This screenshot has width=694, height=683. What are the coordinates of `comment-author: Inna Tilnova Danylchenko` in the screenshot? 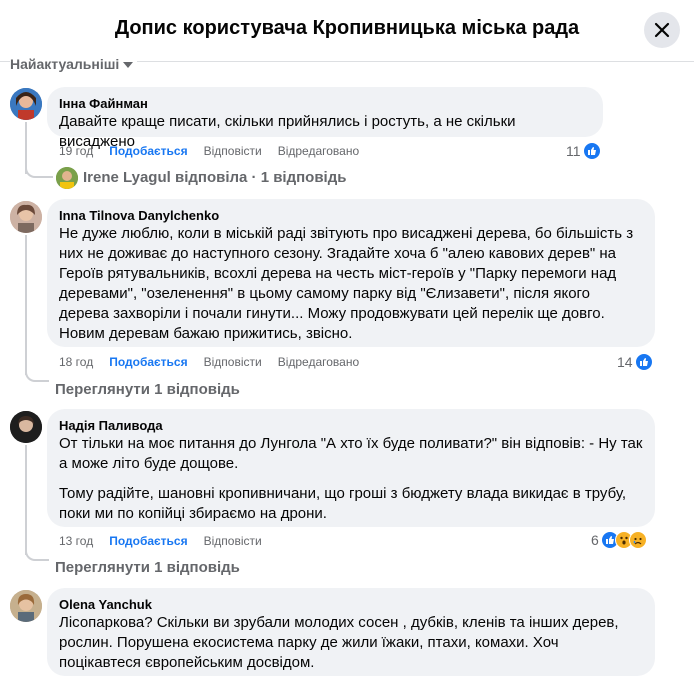 It's located at (351, 215).